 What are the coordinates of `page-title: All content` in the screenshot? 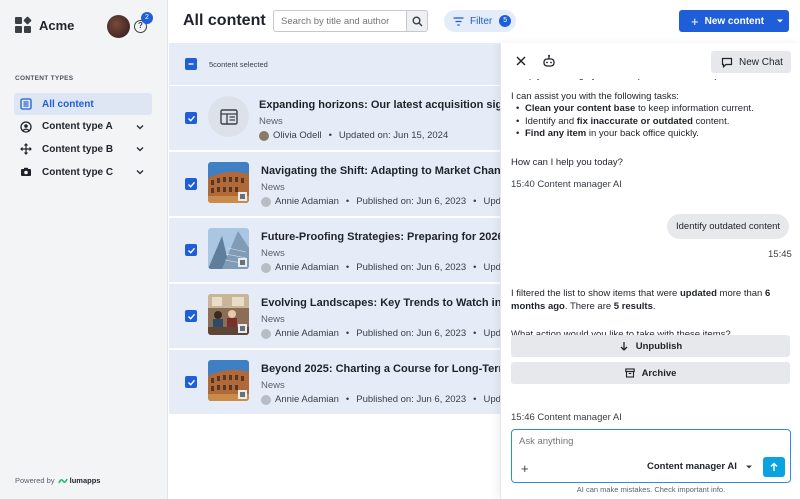 It's located at (224, 20).